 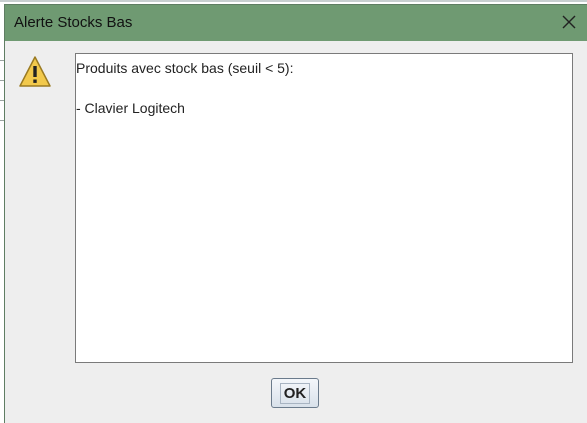 What do you see at coordinates (35, 71) in the screenshot?
I see `warning-icon` at bounding box center [35, 71].